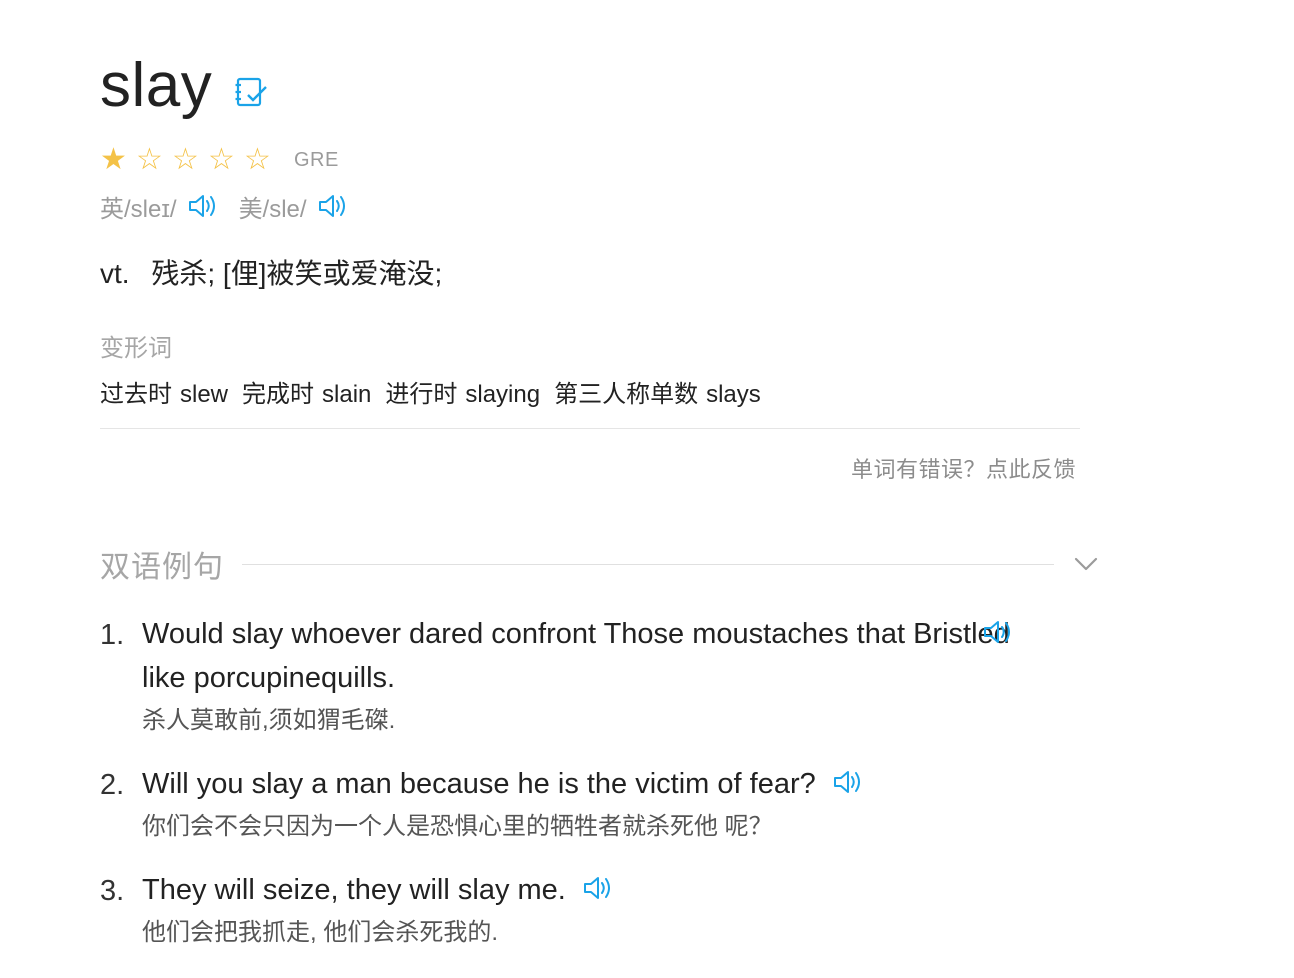 The width and height of the screenshot is (1294, 978). What do you see at coordinates (421, 394) in the screenshot?
I see `inflection-type: 进行时` at bounding box center [421, 394].